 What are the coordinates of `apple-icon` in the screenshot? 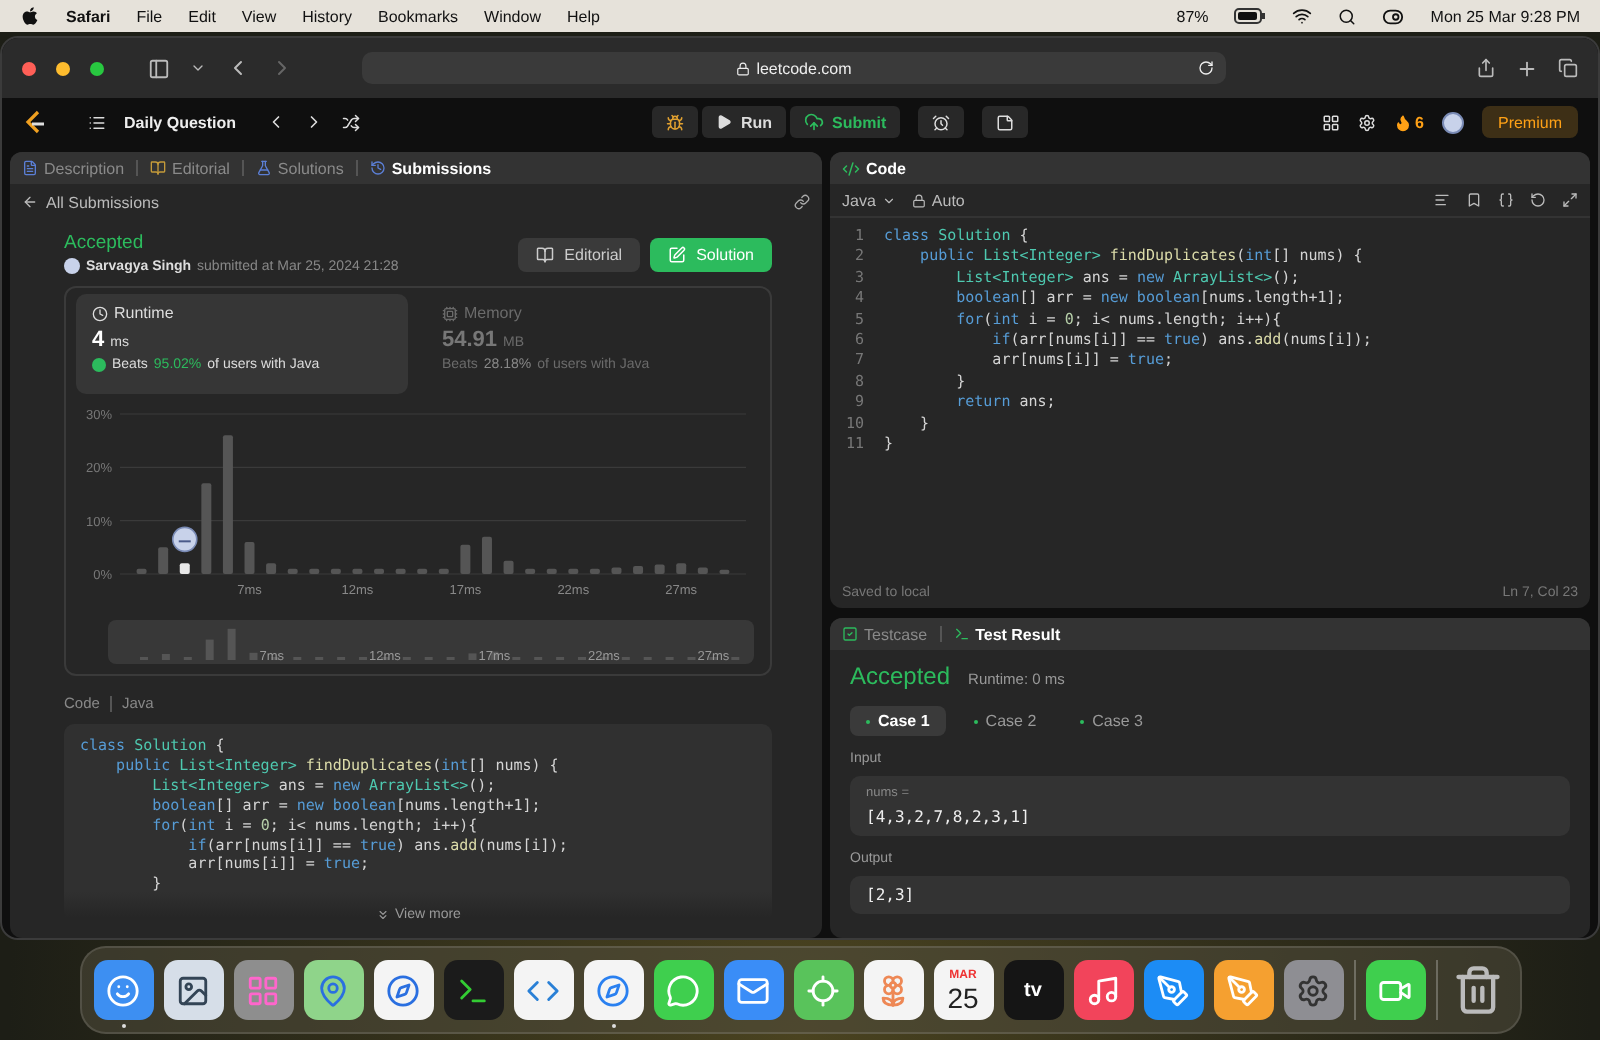 It's located at (30, 16).